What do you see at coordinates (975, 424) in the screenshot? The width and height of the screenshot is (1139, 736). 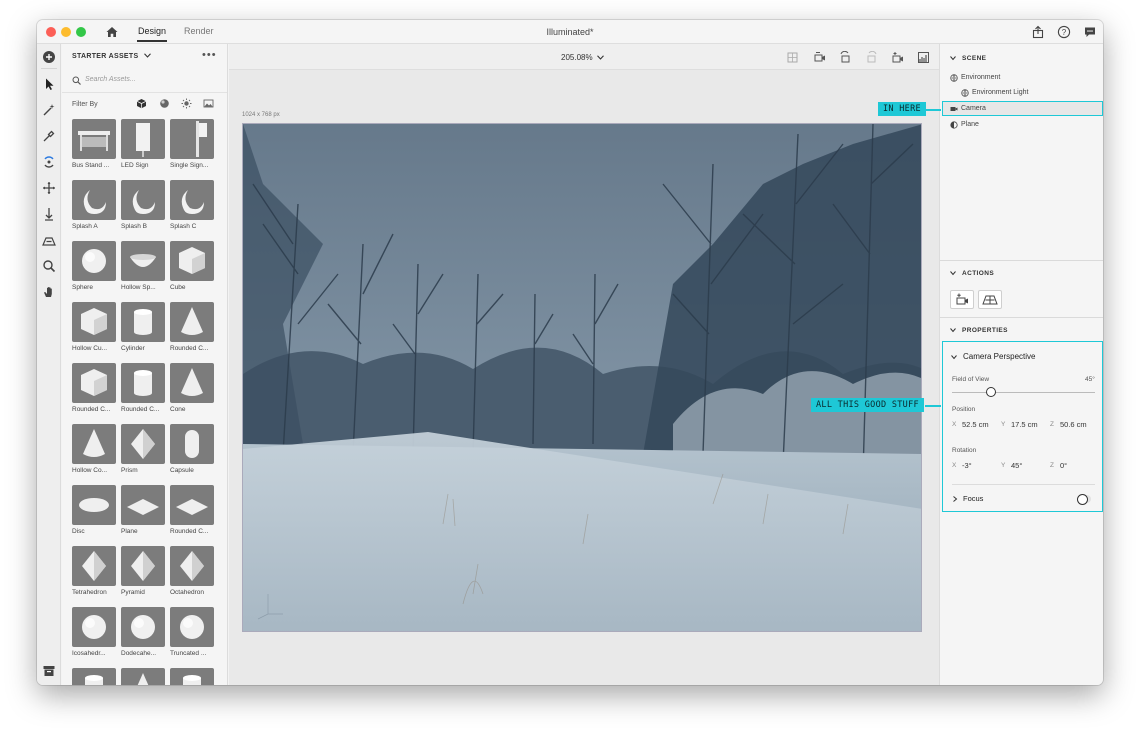 I see `position-x-field: 52.5 cm` at bounding box center [975, 424].